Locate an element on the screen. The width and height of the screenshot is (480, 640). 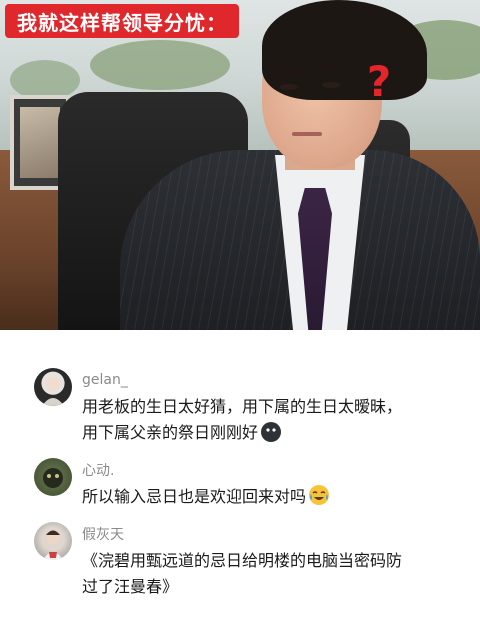
comment-text: 所以输入忌日也是欢迎回来对吗 is located at coordinates (262, 497).